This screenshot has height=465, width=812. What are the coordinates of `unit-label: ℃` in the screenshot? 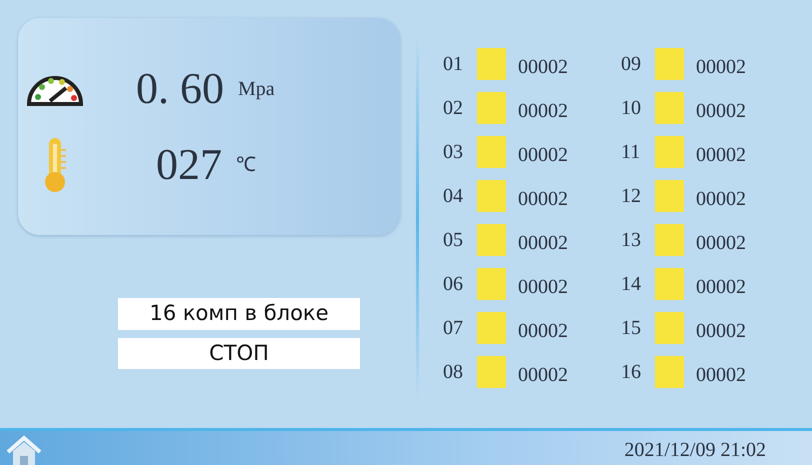 It's located at (246, 165).